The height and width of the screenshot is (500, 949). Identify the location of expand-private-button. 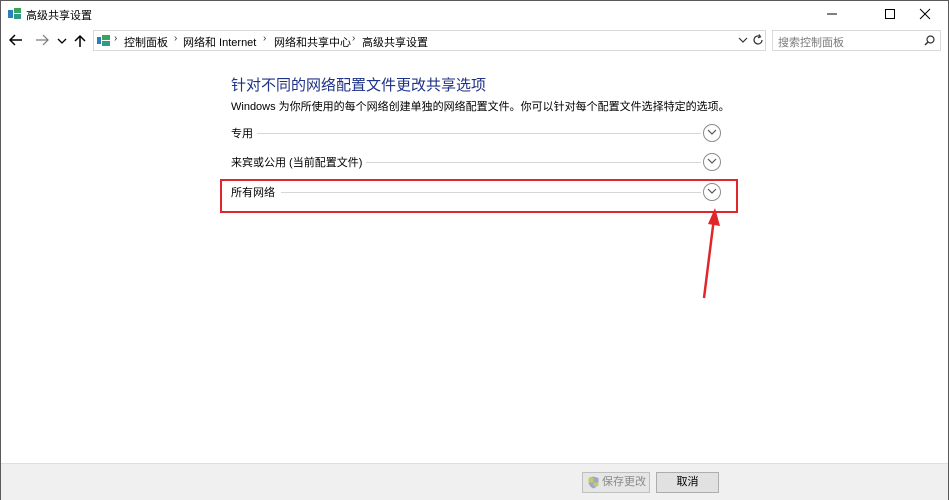
(712, 133).